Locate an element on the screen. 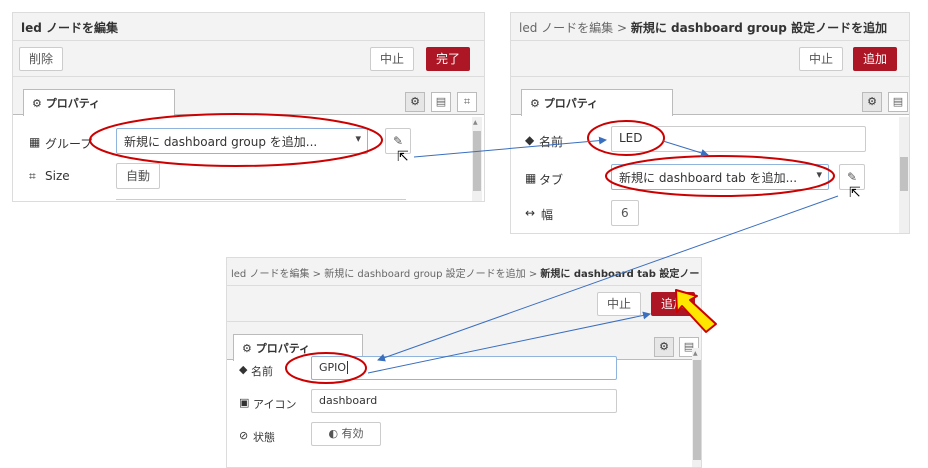 The width and height of the screenshot is (928, 468). state-toggle-button: ◐ 有効 is located at coordinates (346, 434).